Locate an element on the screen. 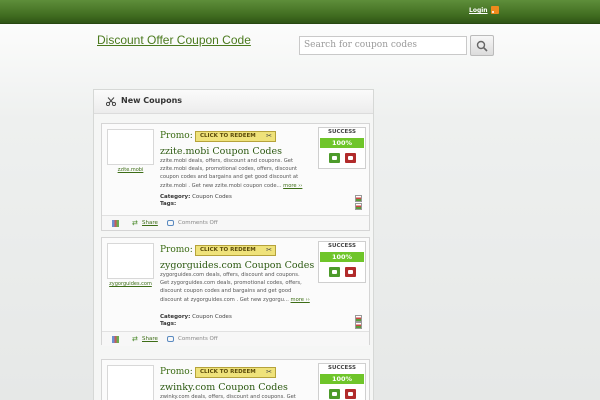  search-button is located at coordinates (482, 45).